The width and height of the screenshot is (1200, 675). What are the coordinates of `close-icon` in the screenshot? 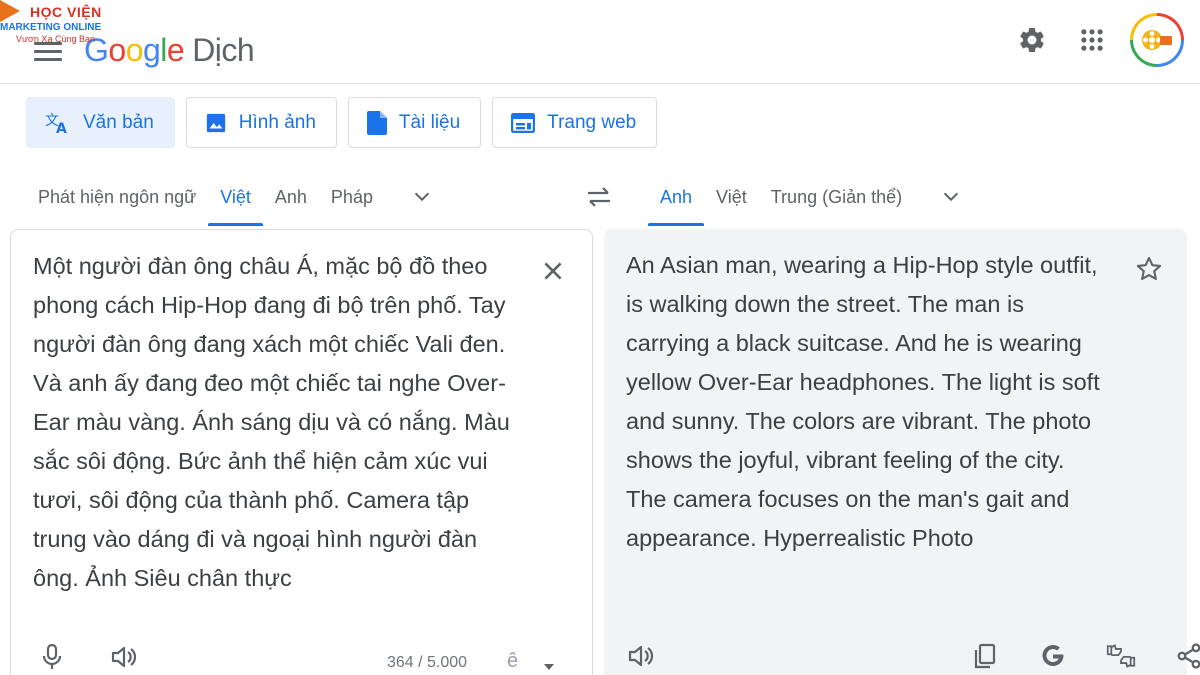 It's located at (553, 271).